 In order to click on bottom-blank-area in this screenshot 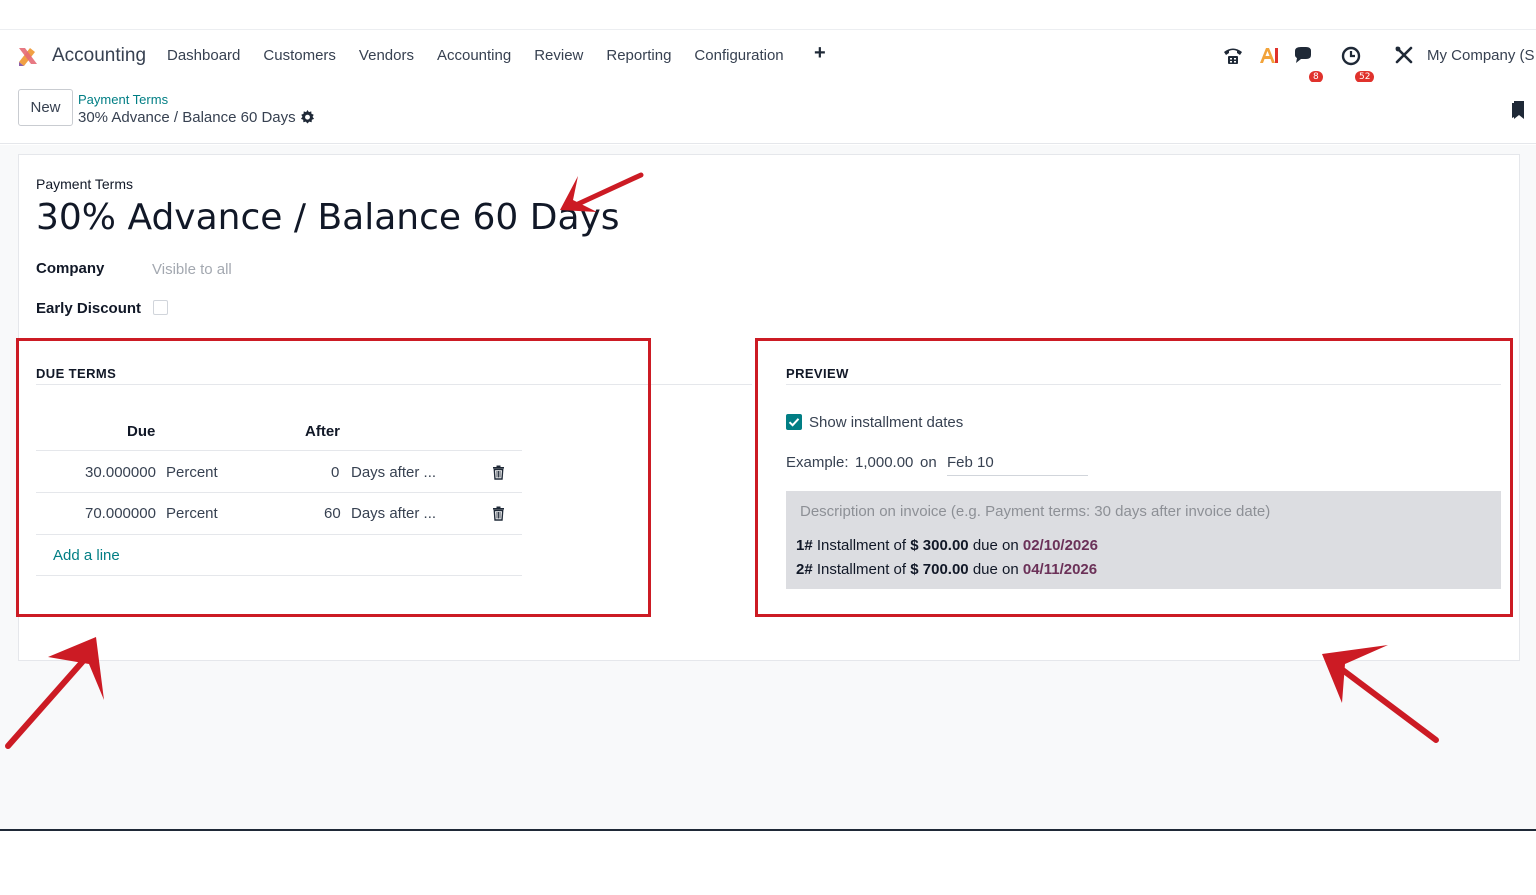, I will do `click(768, 863)`.